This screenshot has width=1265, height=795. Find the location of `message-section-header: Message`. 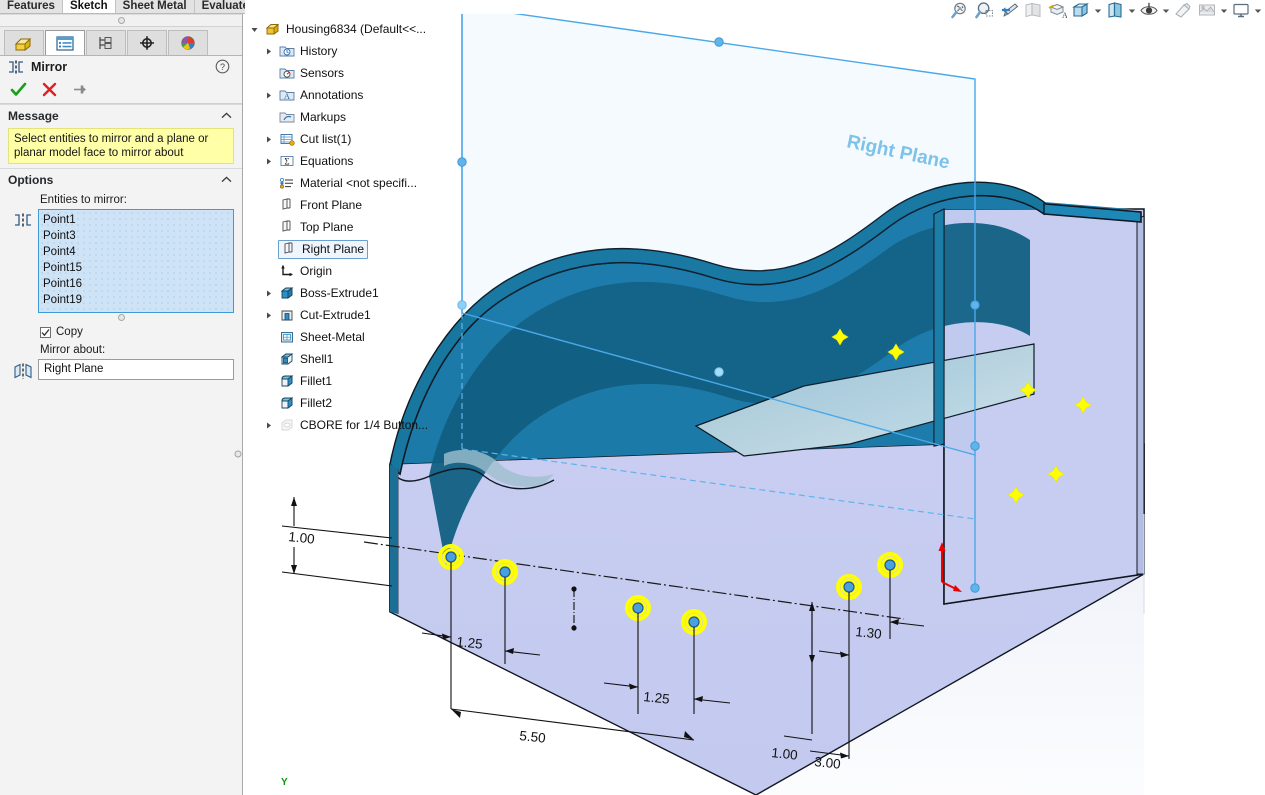

message-section-header: Message is located at coordinates (121, 115).